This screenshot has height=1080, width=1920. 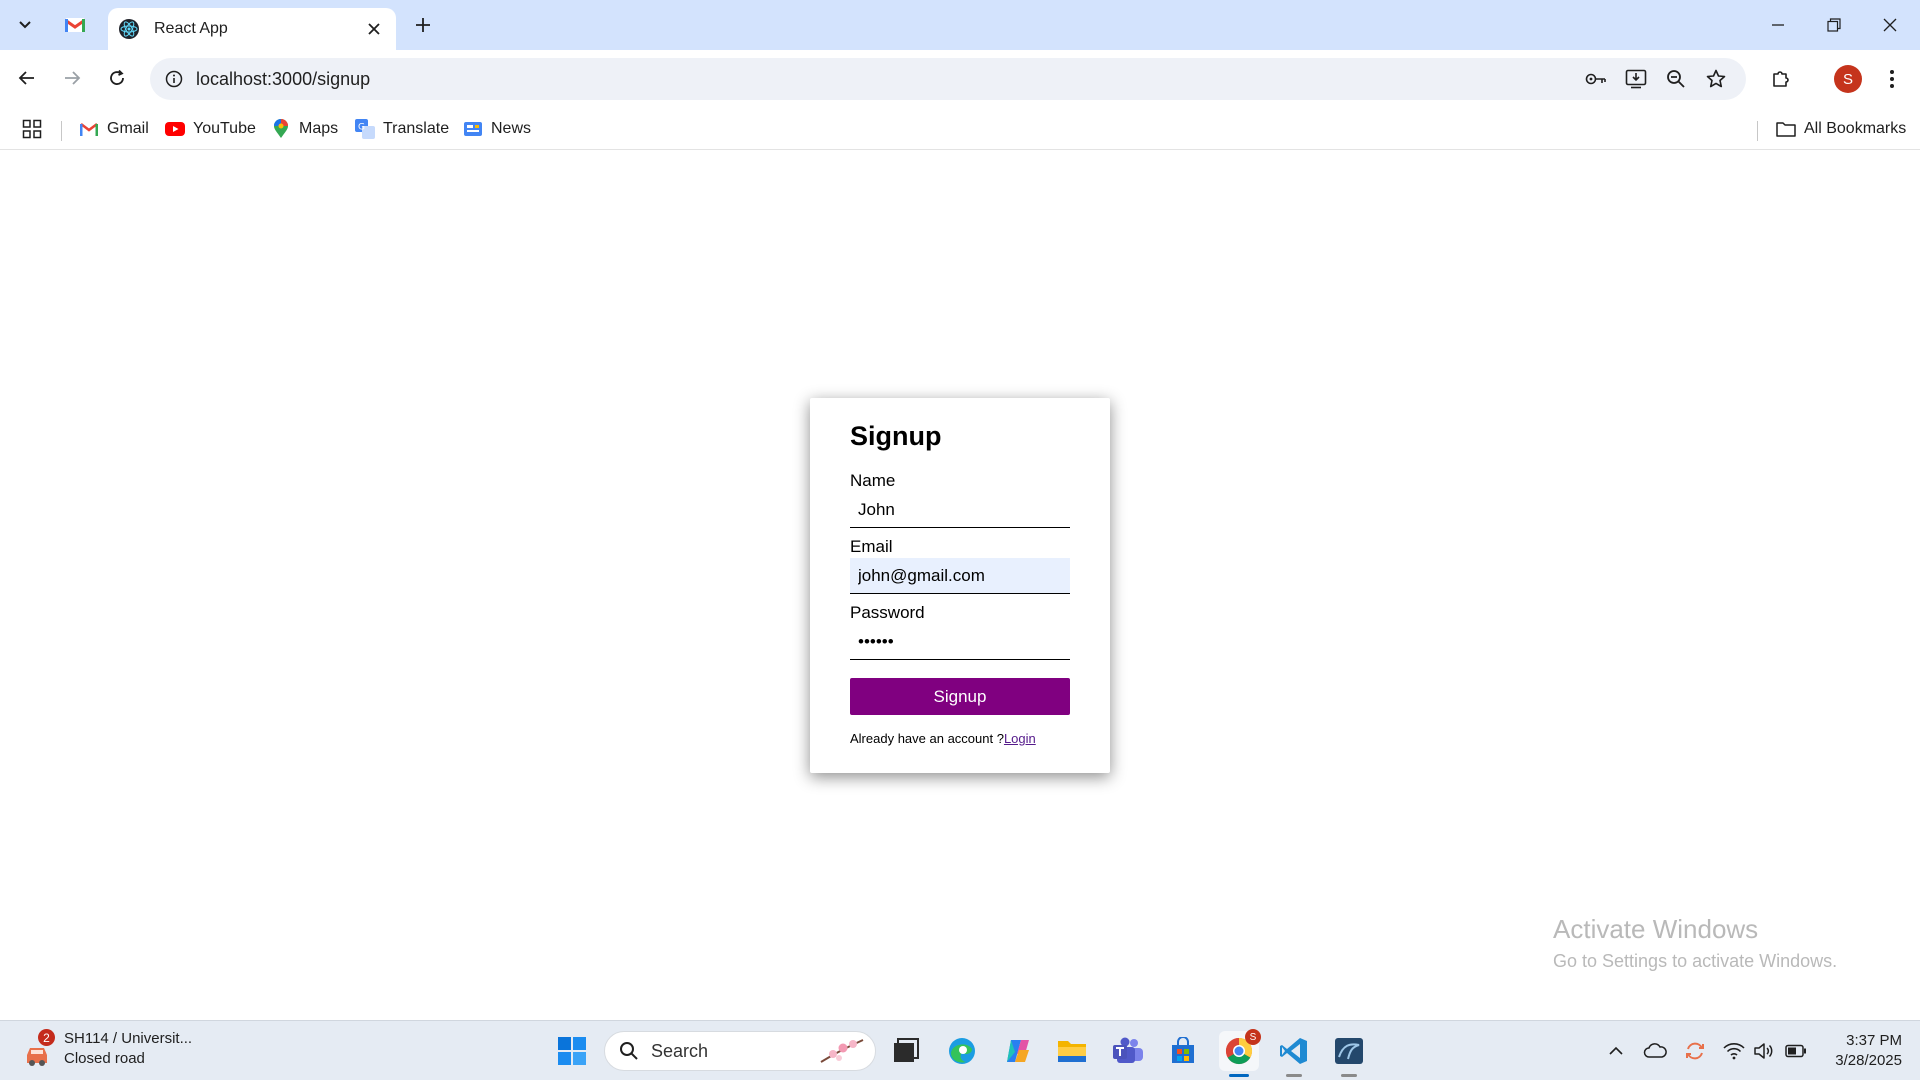 I want to click on install-app-button, so click(x=1636, y=79).